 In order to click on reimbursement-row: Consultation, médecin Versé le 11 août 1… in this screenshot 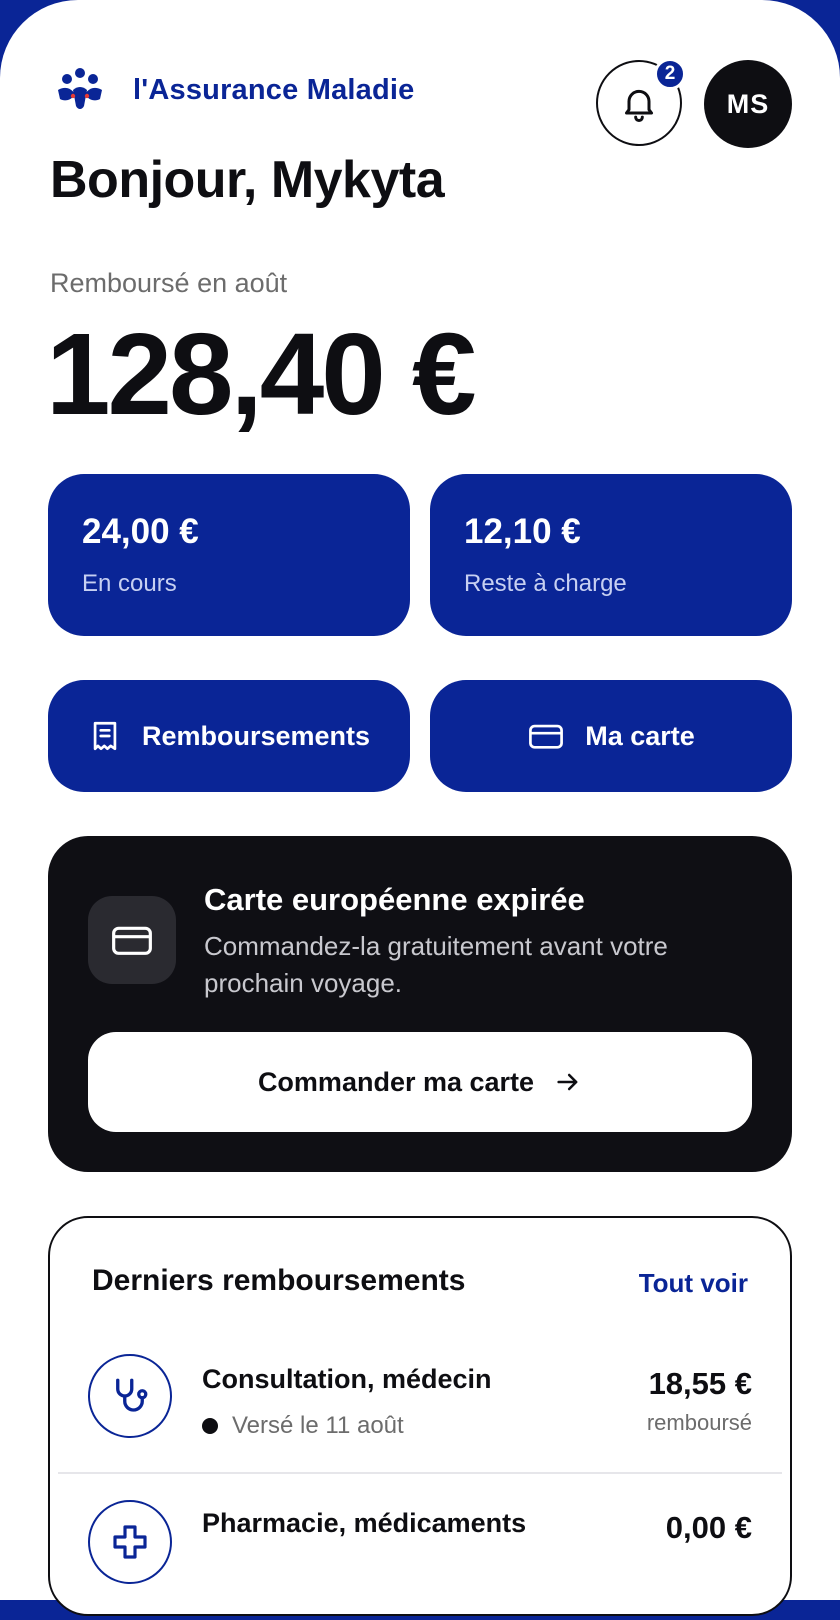, I will do `click(420, 1414)`.